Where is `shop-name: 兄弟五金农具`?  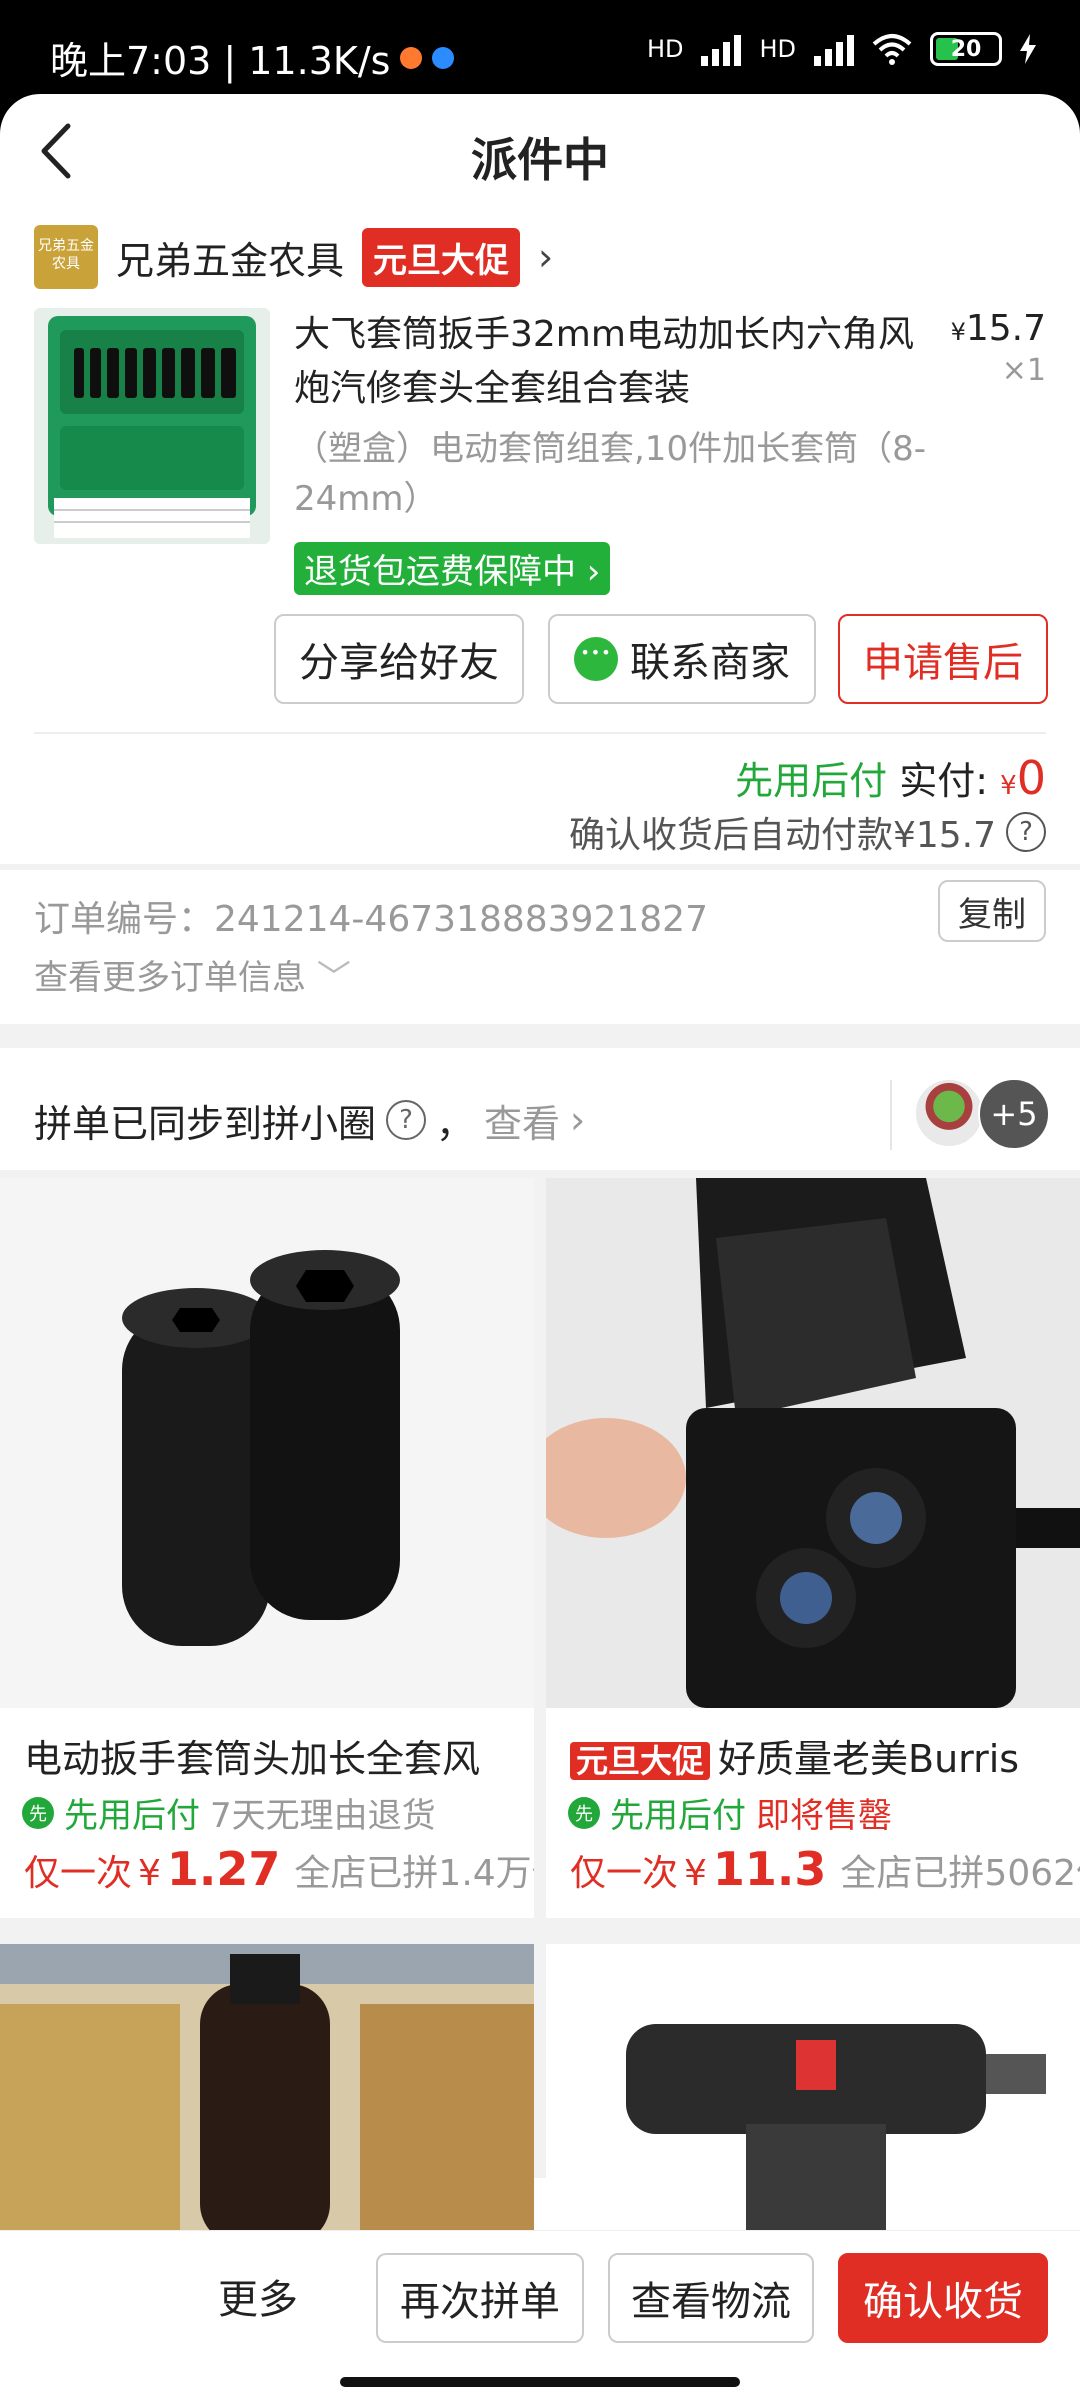 shop-name: 兄弟五金农具 is located at coordinates (230, 260).